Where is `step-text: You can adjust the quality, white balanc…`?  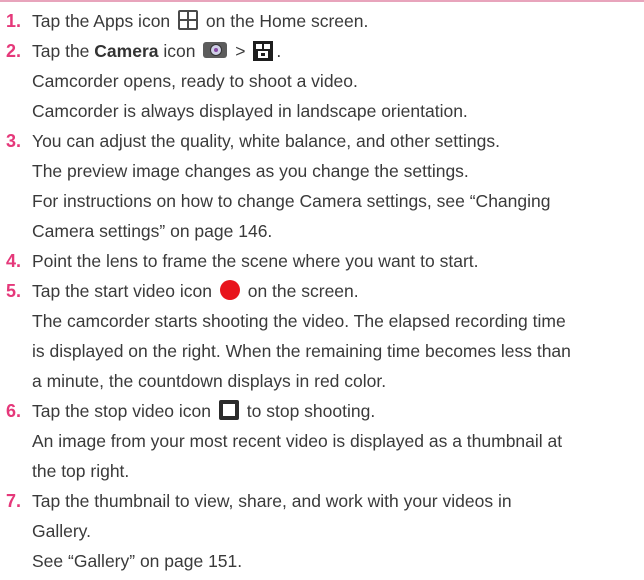
step-text: You can adjust the quality, white balanc… is located at coordinates (266, 141).